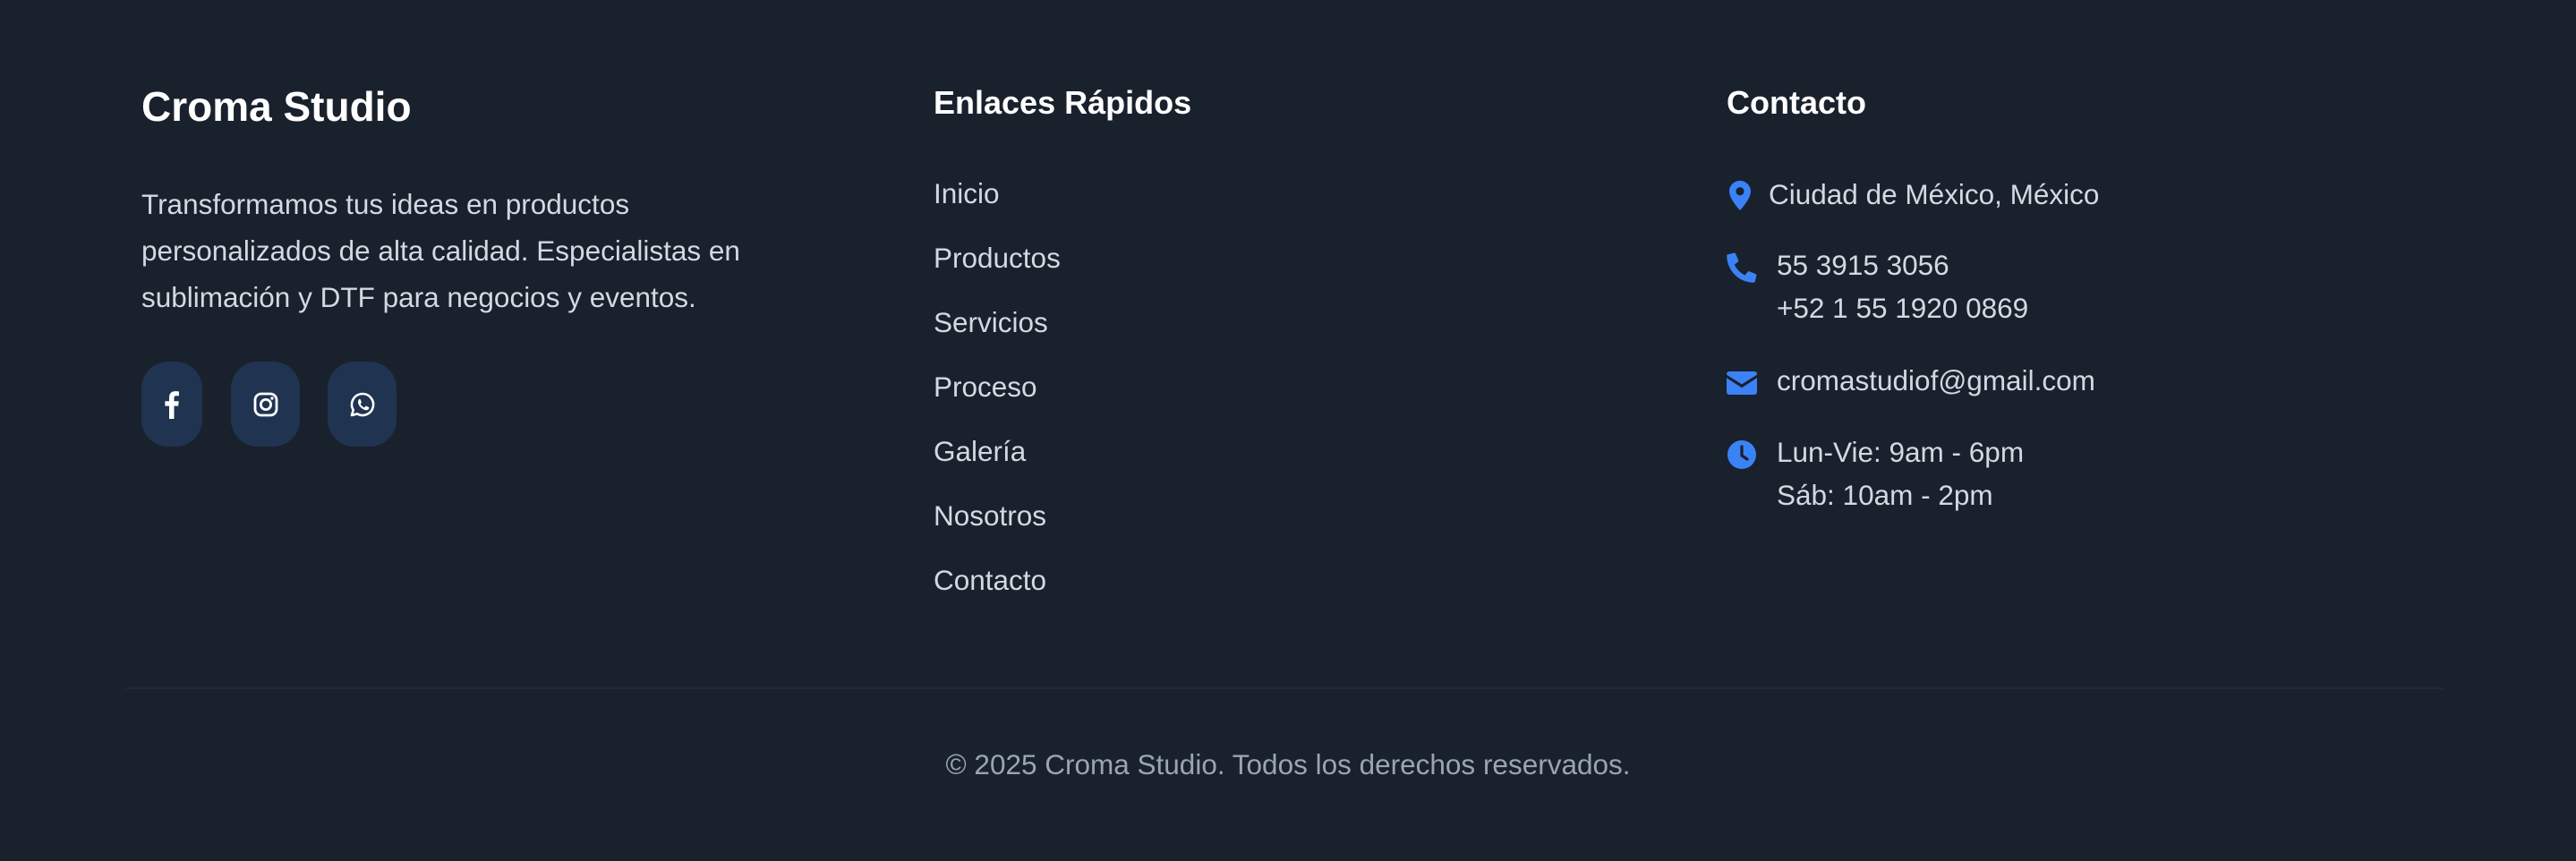 The image size is (2576, 861). I want to click on map-pin-icon, so click(1740, 198).